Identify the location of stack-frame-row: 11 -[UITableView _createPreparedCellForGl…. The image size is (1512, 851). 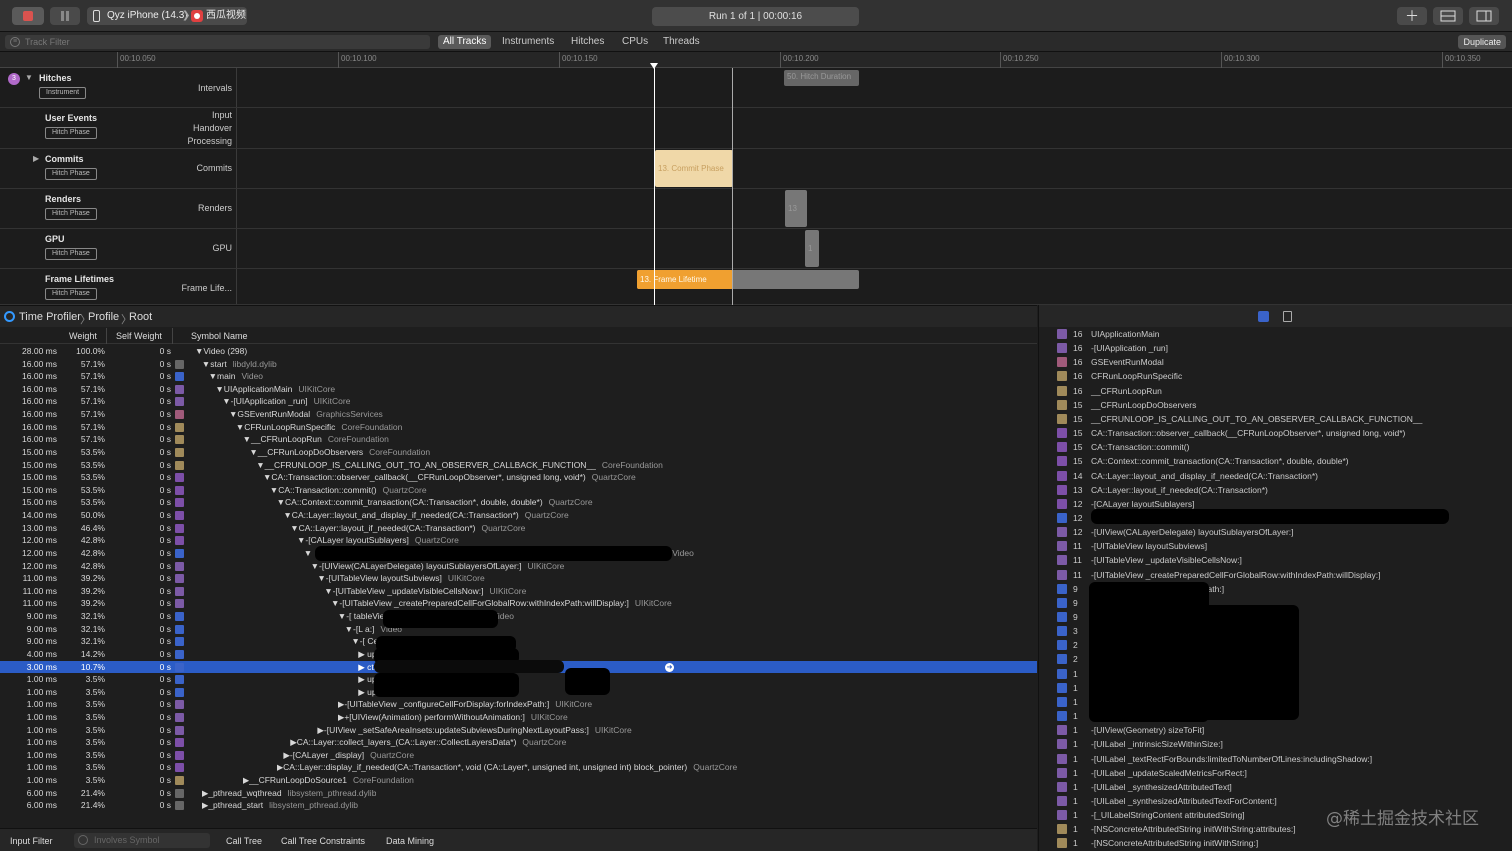
(1275, 575).